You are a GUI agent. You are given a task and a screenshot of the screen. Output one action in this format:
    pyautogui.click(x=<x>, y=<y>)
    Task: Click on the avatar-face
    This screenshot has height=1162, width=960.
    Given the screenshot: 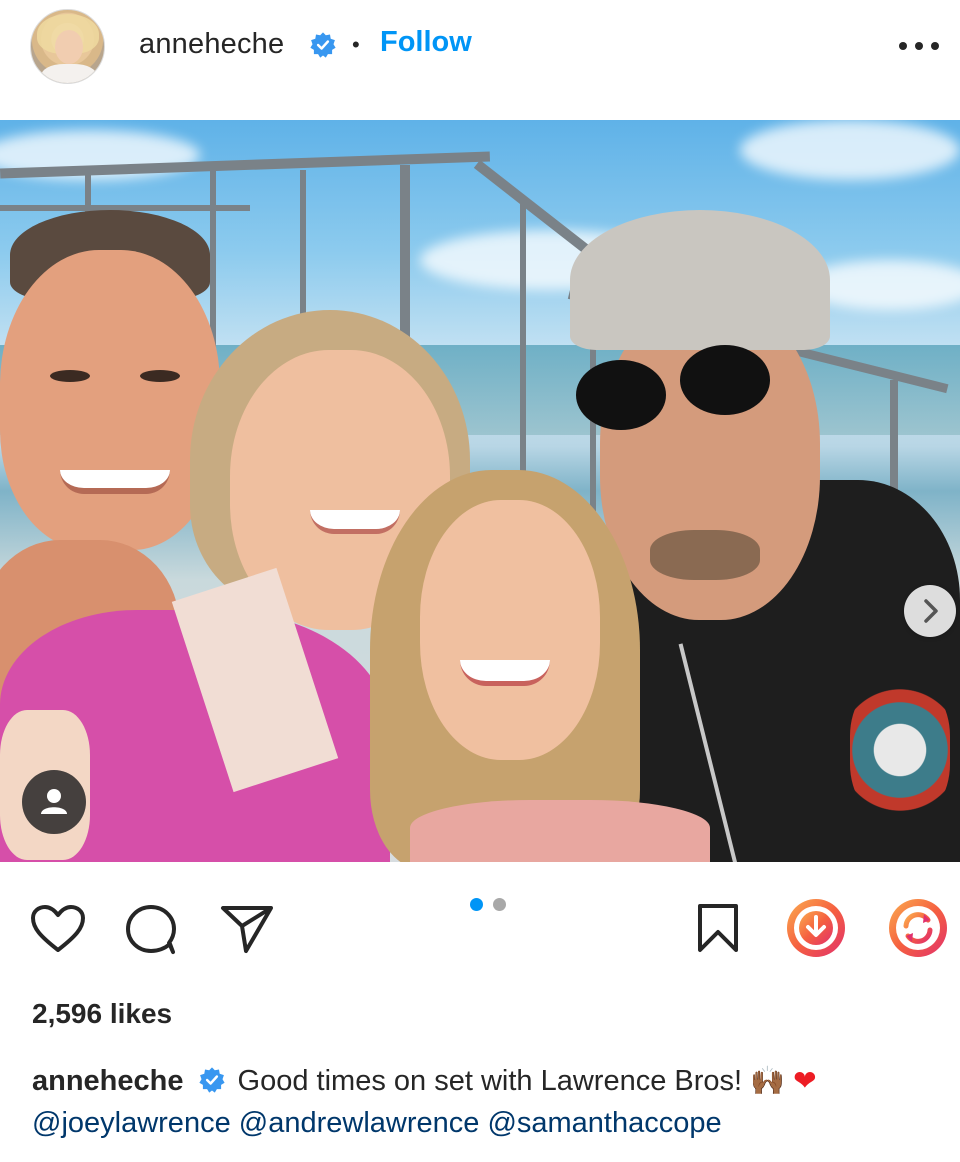 What is the action you would take?
    pyautogui.click(x=69, y=47)
    